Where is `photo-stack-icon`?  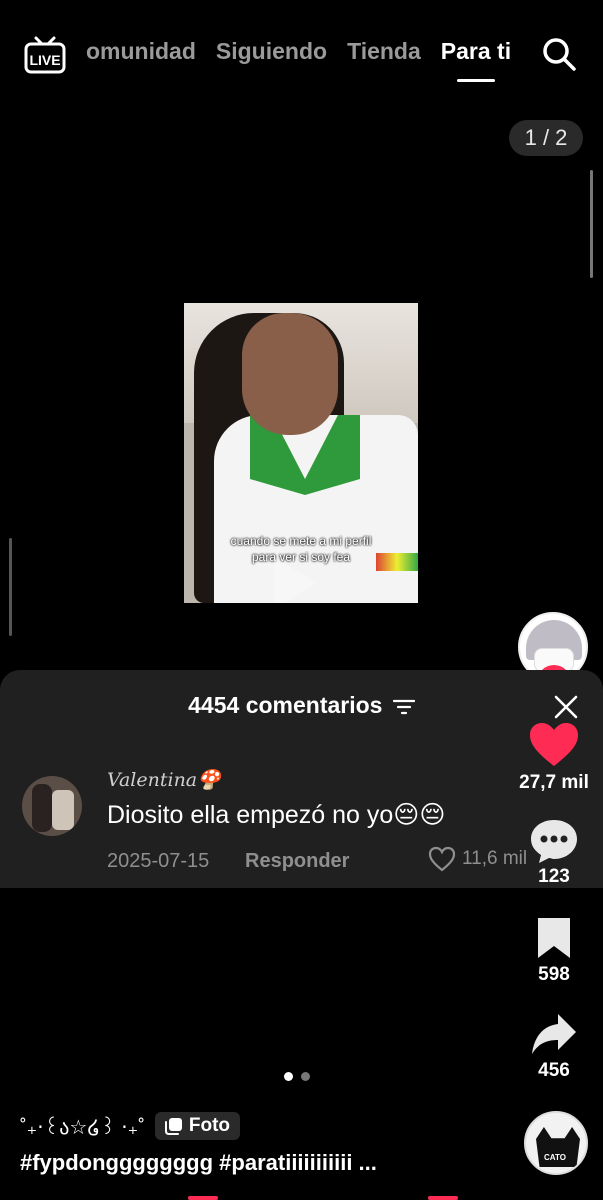
photo-stack-icon is located at coordinates (173, 1126).